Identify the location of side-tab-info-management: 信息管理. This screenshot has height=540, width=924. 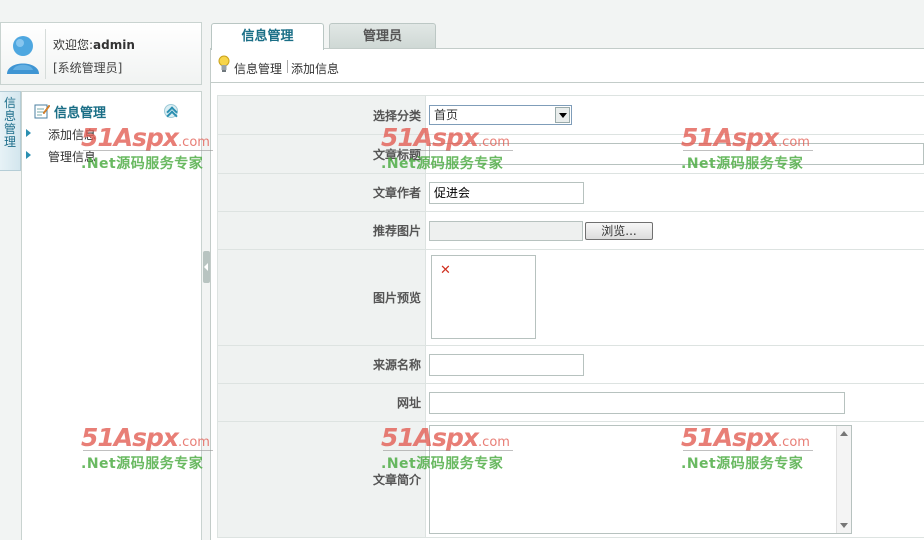
(10, 131).